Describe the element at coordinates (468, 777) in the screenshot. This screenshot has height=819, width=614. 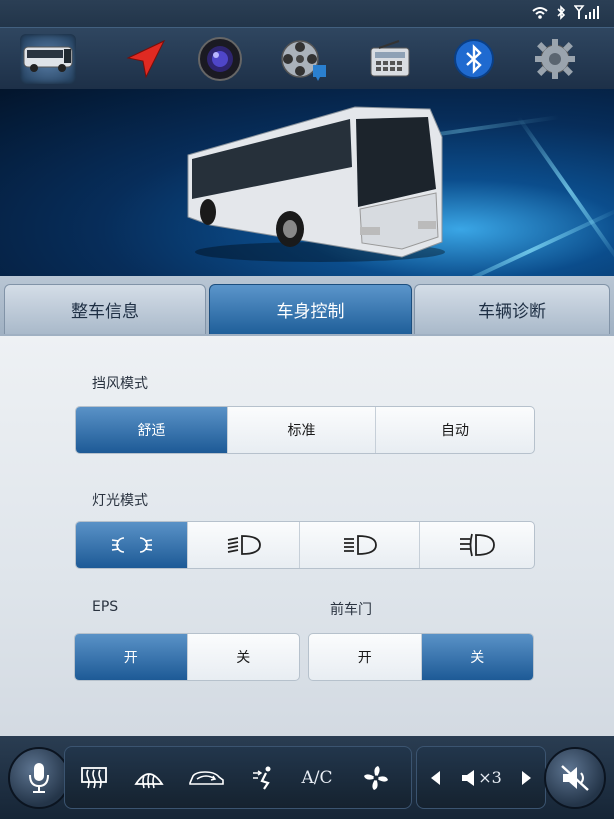
I see `speaker-icon` at that location.